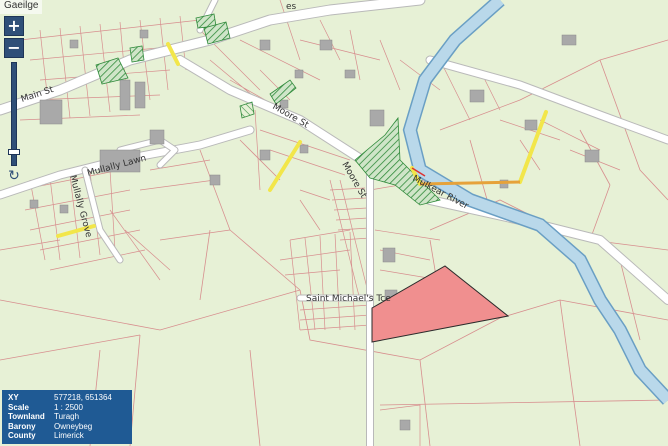 This screenshot has height=446, width=668. I want to click on info-row-townland: Townland Turagh, so click(67, 417).